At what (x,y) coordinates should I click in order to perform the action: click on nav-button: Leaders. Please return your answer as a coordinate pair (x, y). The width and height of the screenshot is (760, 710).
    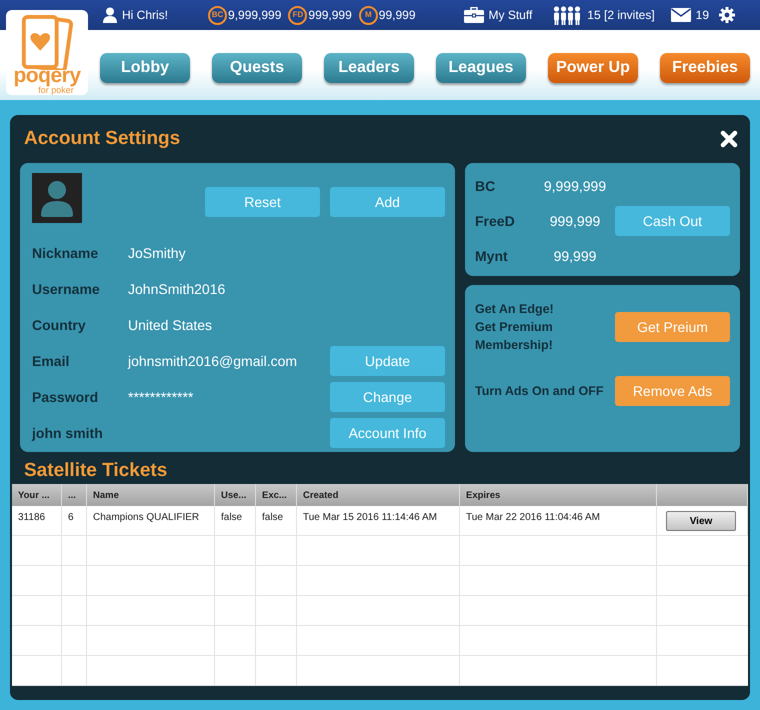
    Looking at the image, I should click on (369, 68).